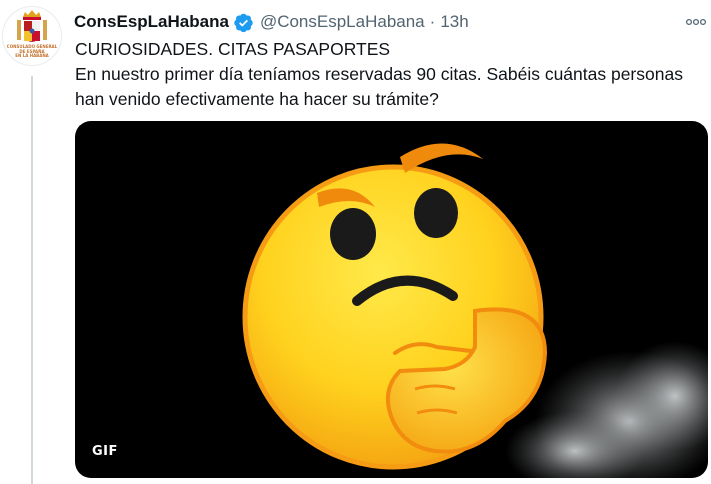  I want to click on display-name: ConsEspLaHabana, so click(151, 22).